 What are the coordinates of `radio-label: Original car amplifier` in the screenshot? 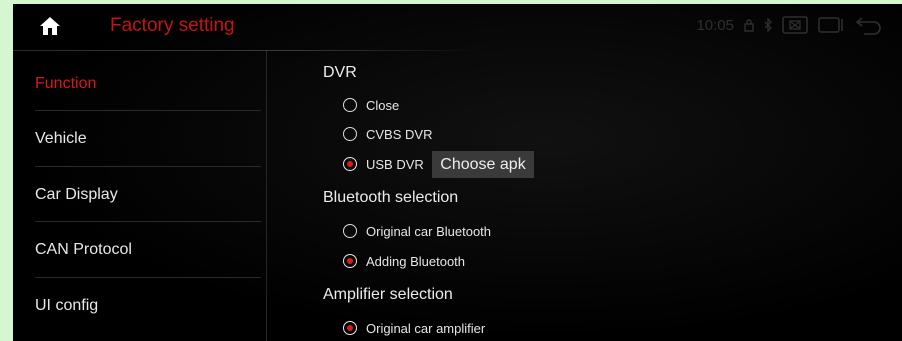 It's located at (426, 328).